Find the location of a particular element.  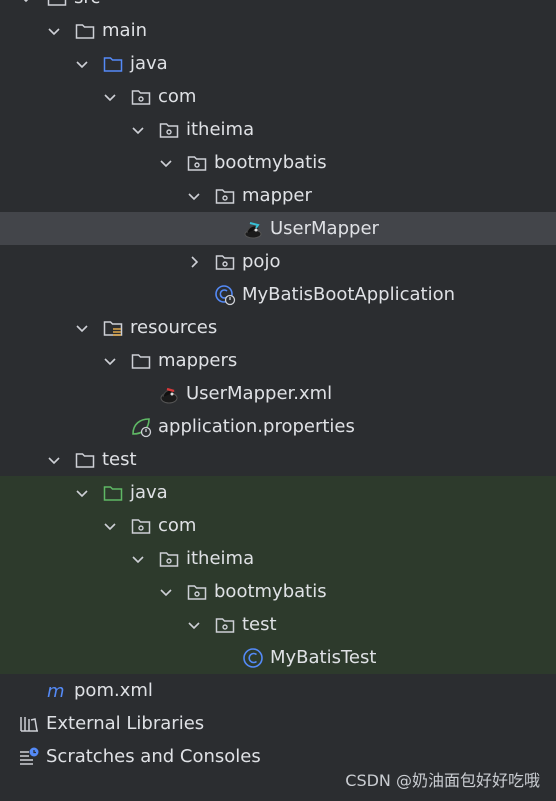

resources-folder-icon is located at coordinates (113, 328).